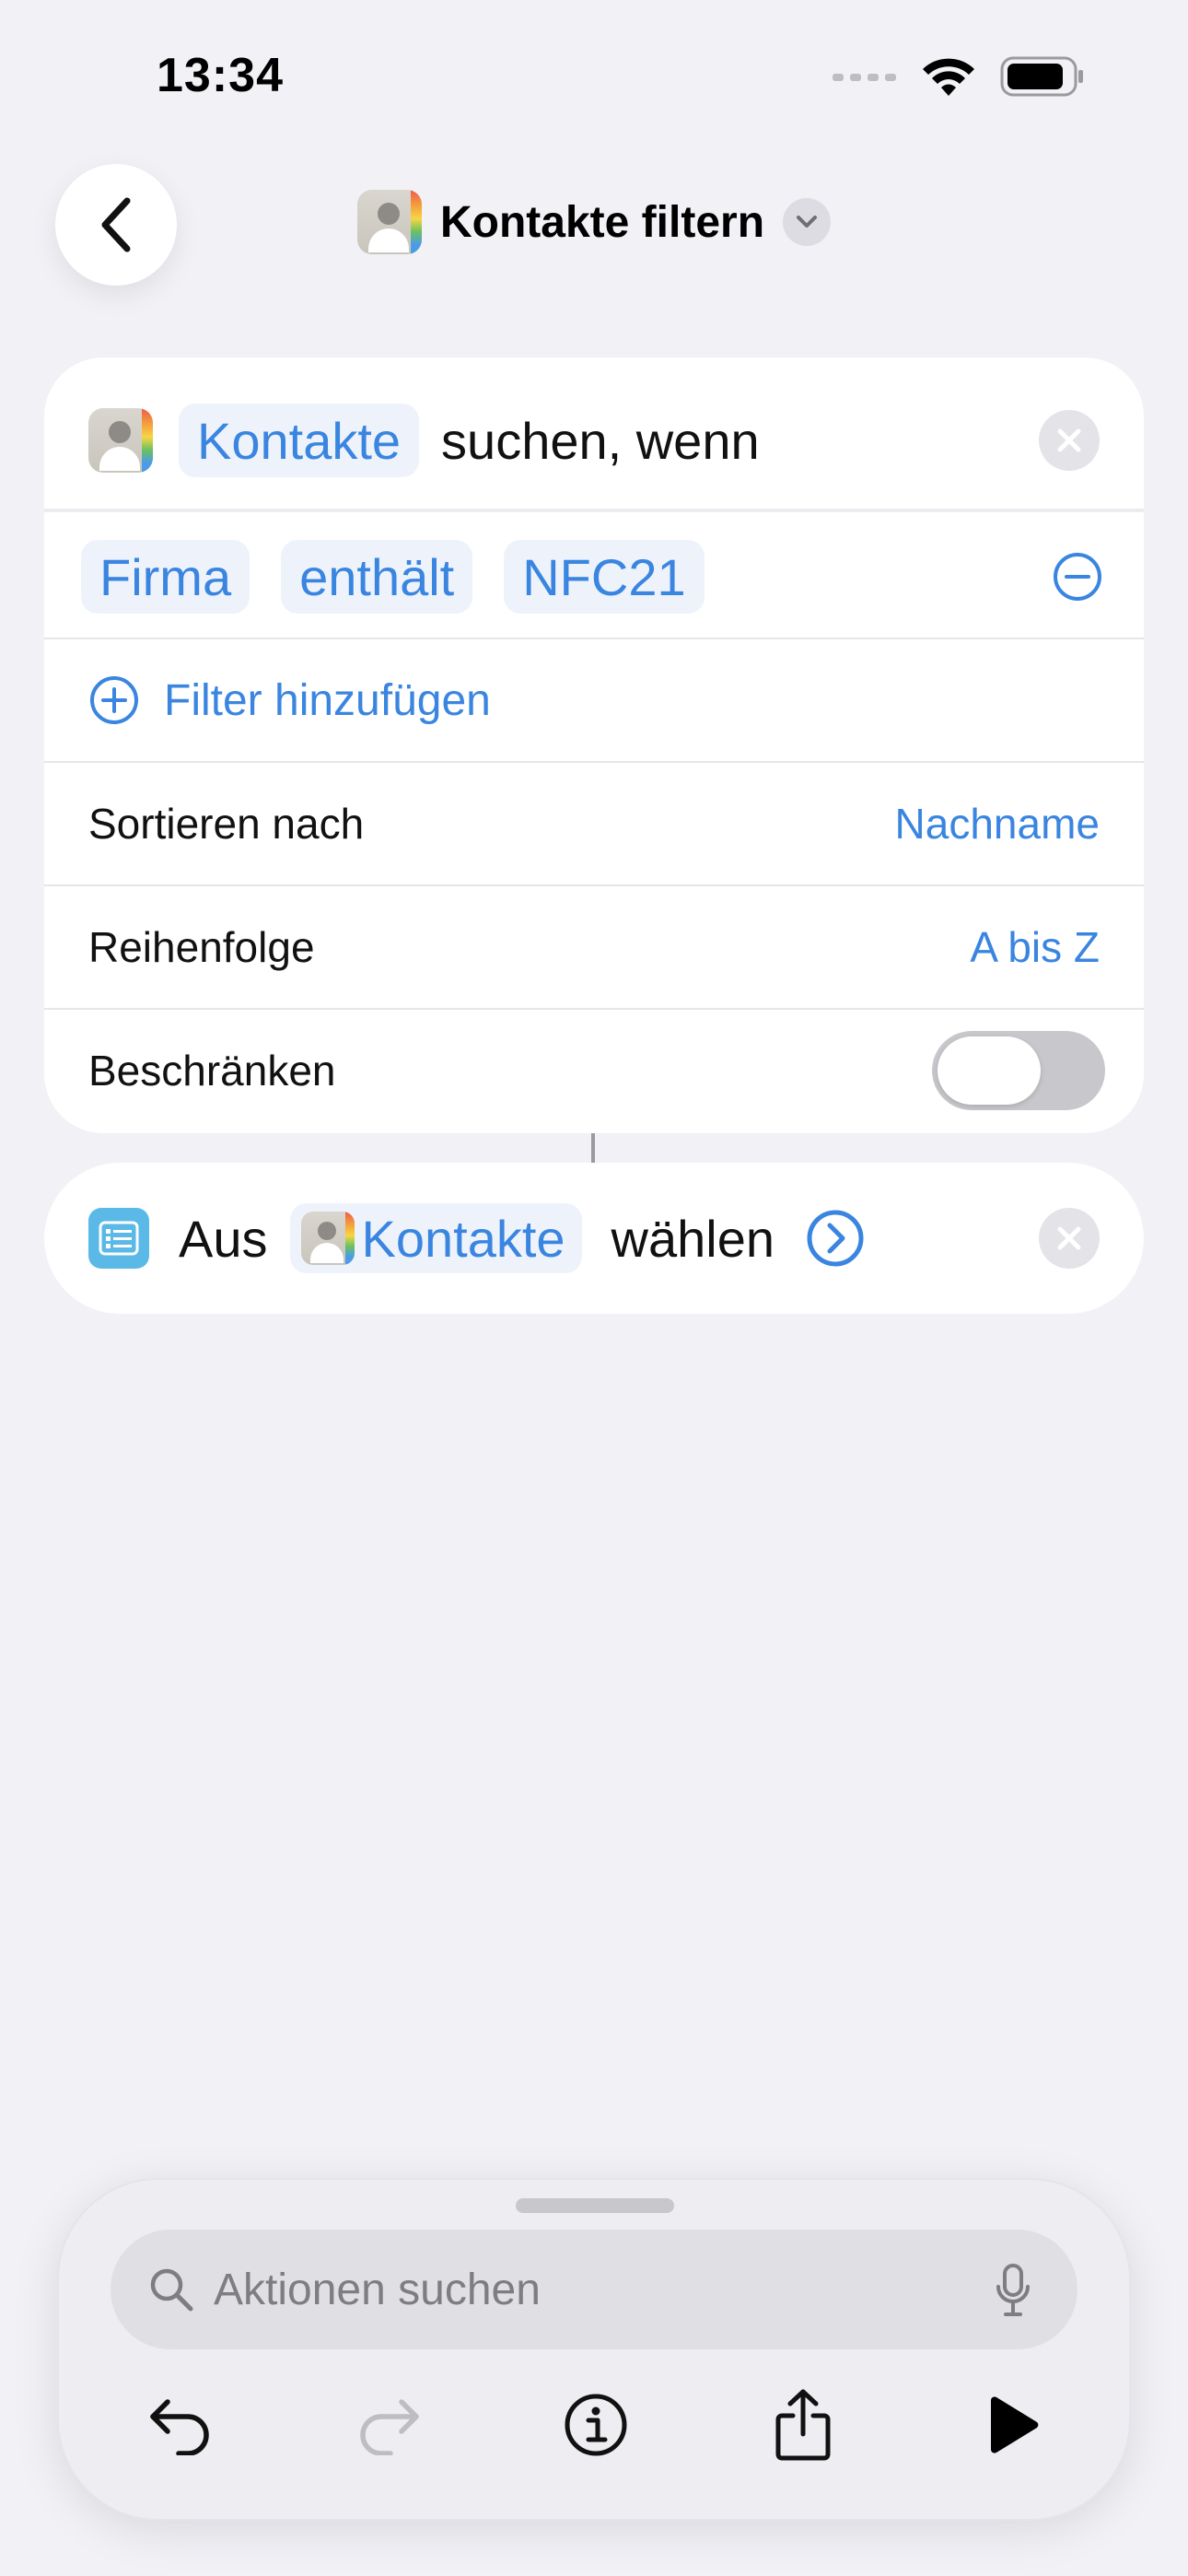 The image size is (1188, 2576). Describe the element at coordinates (1019, 1070) in the screenshot. I see `limit-toggle` at that location.